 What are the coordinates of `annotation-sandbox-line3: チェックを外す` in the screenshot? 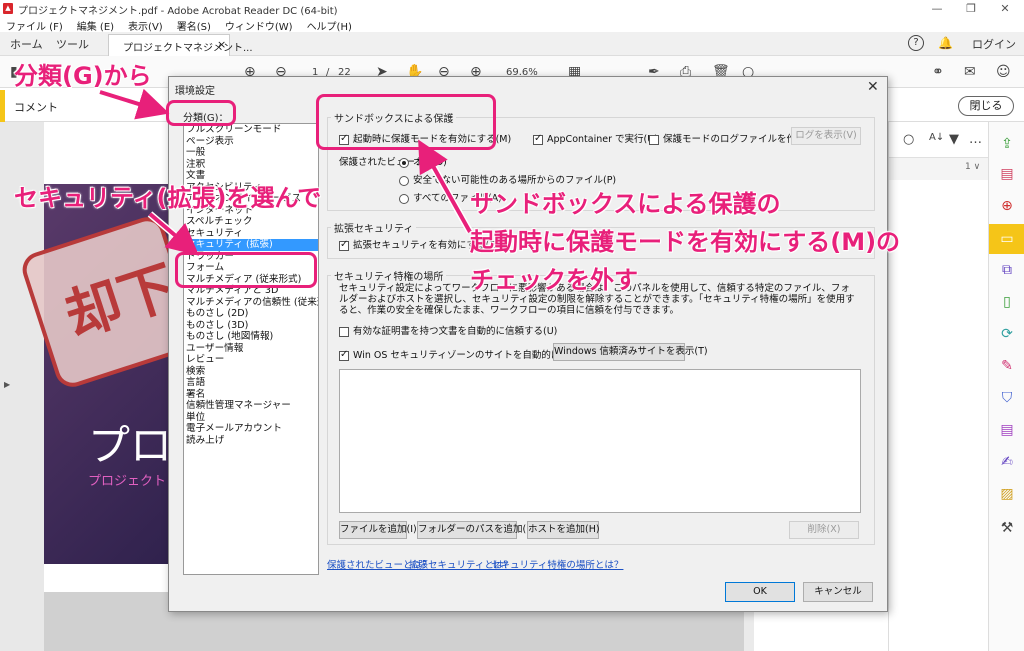 It's located at (554, 280).